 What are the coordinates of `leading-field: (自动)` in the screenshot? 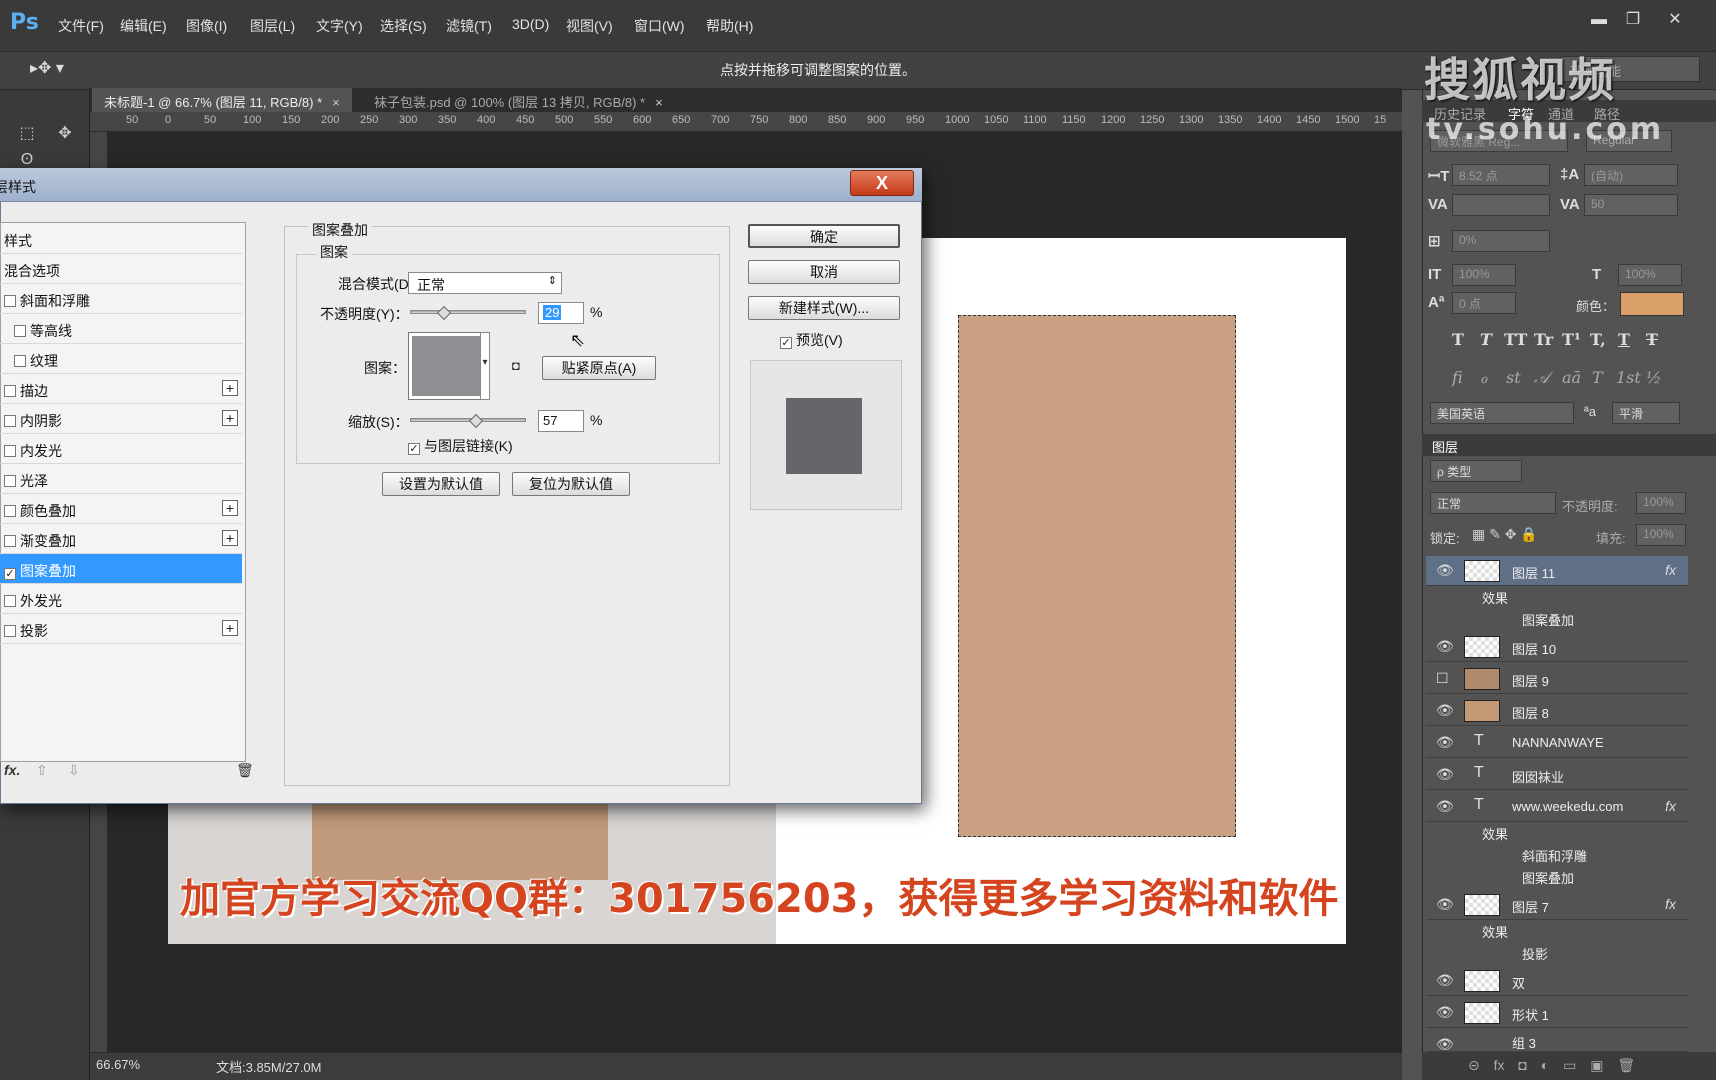 It's located at (1631, 175).